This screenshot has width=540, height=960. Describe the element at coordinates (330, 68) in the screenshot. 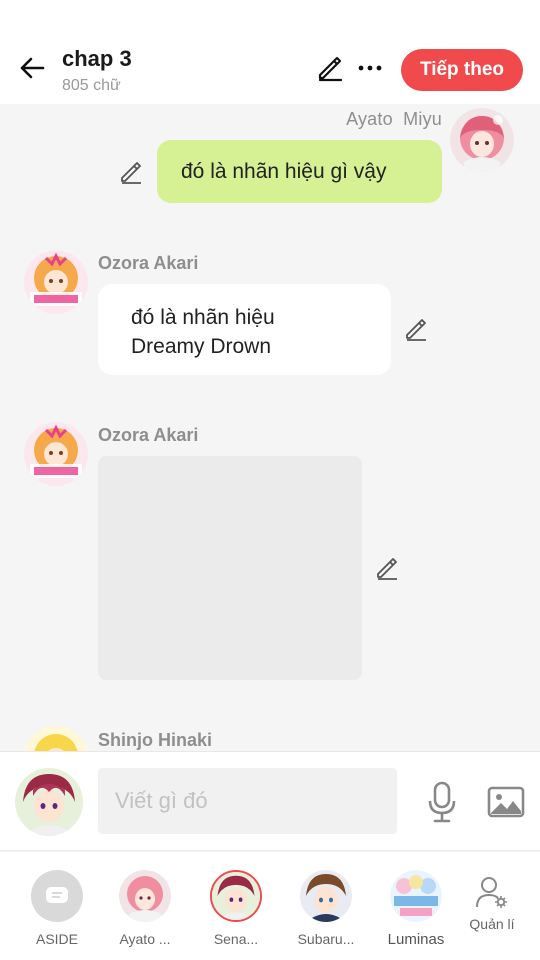

I see `pencil-icon` at that location.